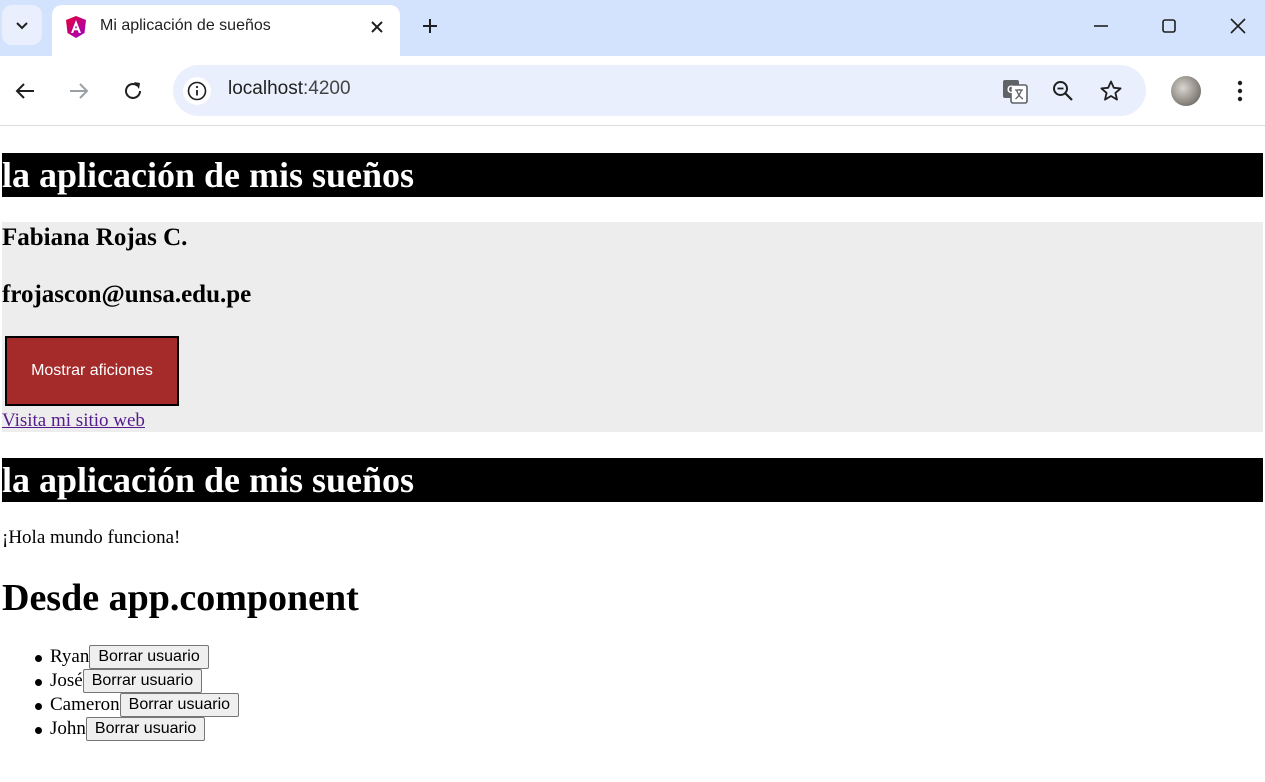 This screenshot has height=782, width=1265. Describe the element at coordinates (659, 90) in the screenshot. I see `address-bar: localhost:4200 G` at that location.